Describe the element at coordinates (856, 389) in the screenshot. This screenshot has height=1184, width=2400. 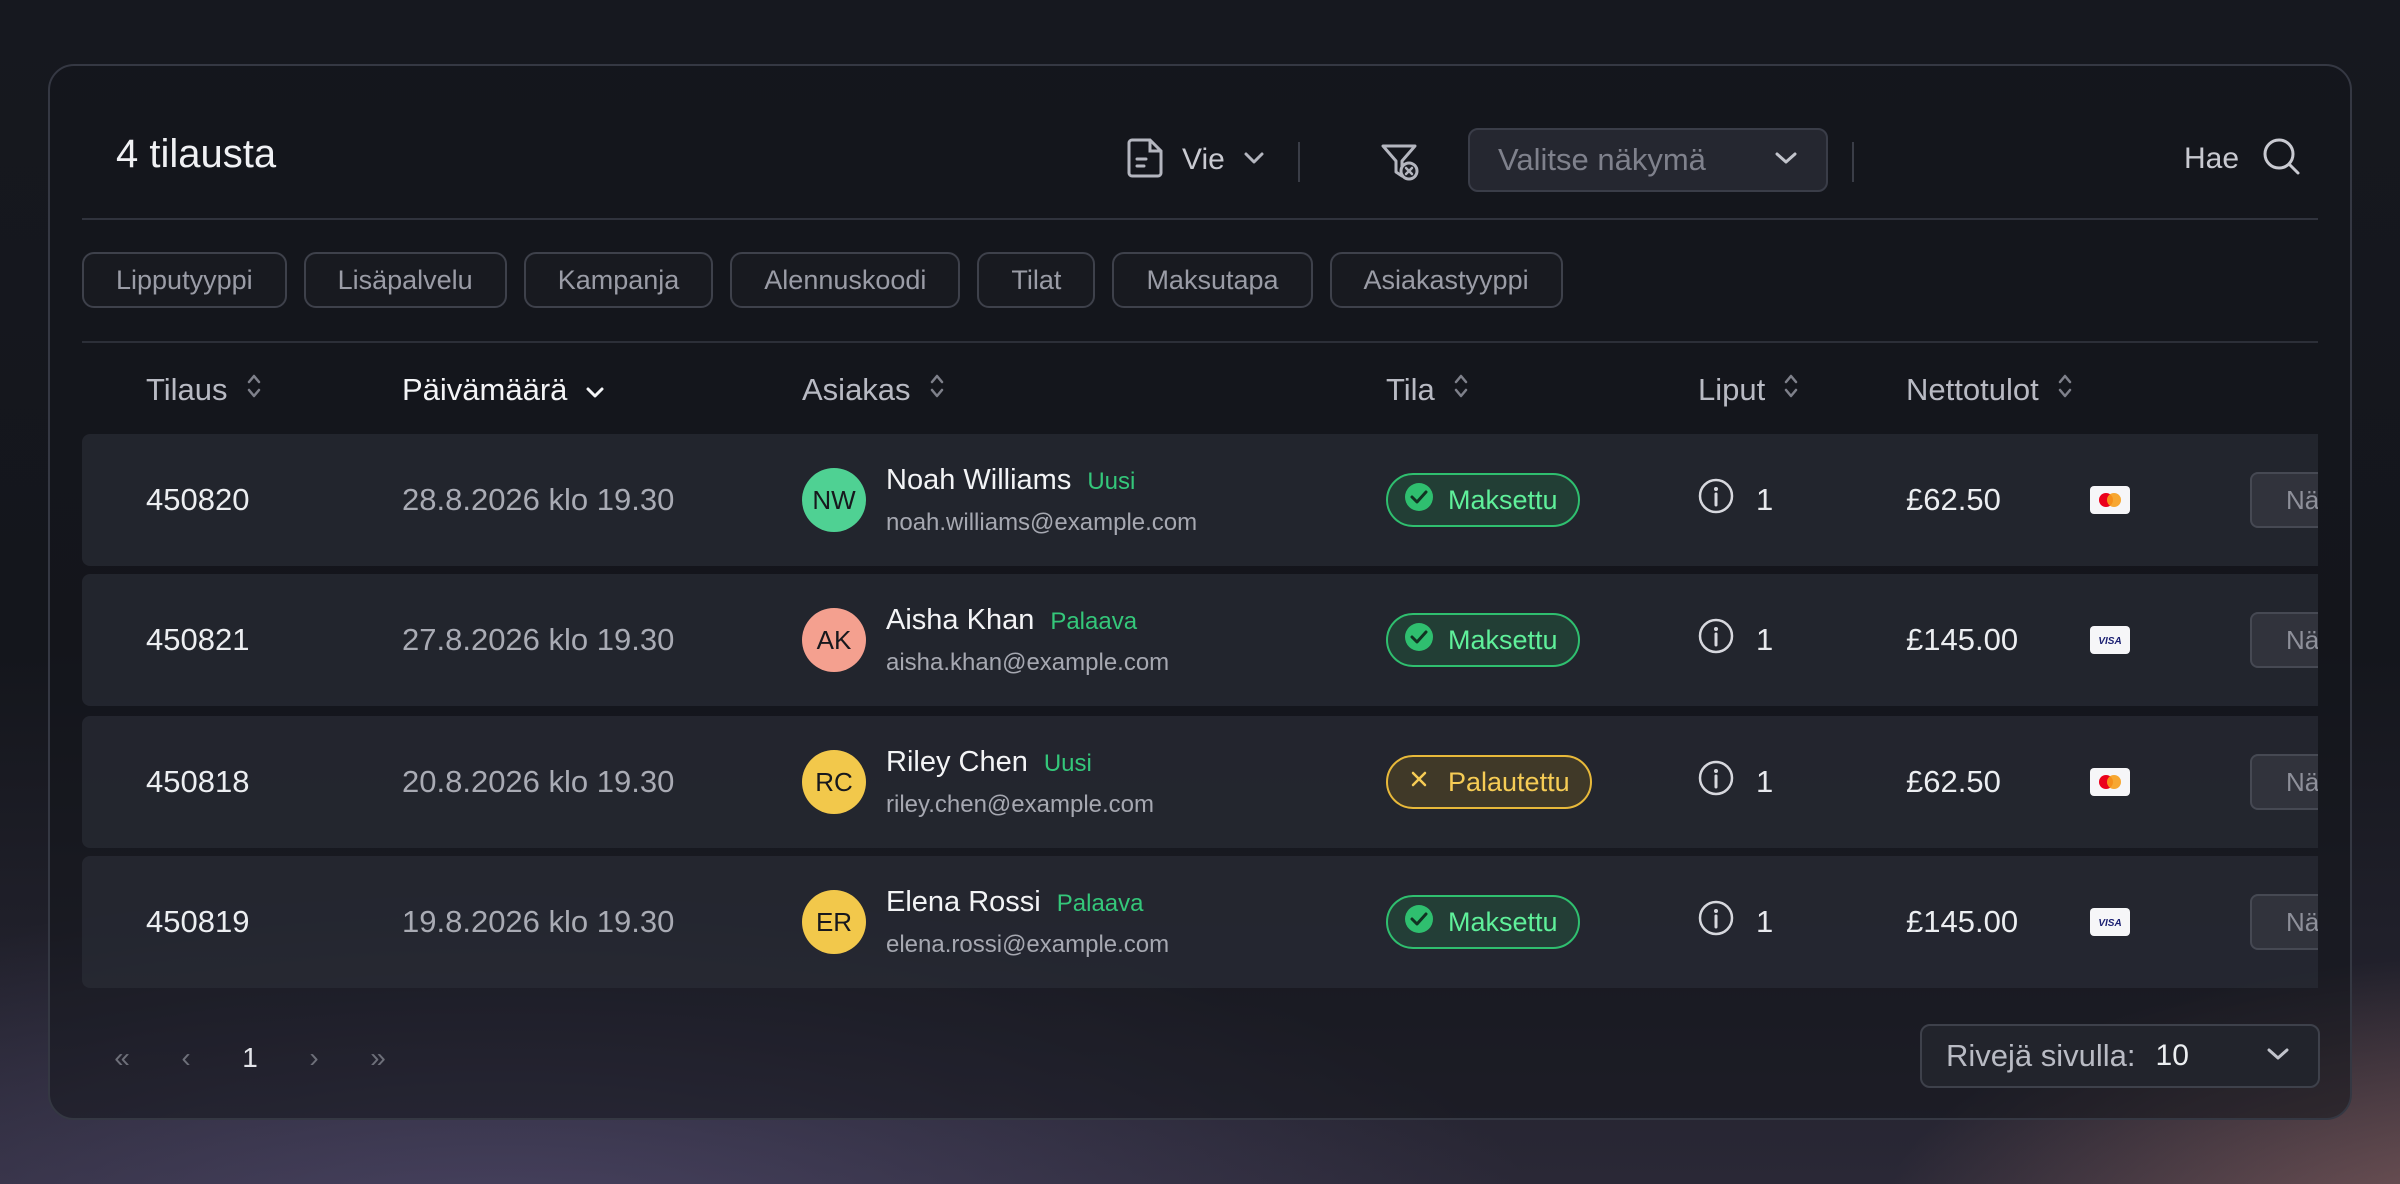
I see `column-header-label: Asiakas` at that location.